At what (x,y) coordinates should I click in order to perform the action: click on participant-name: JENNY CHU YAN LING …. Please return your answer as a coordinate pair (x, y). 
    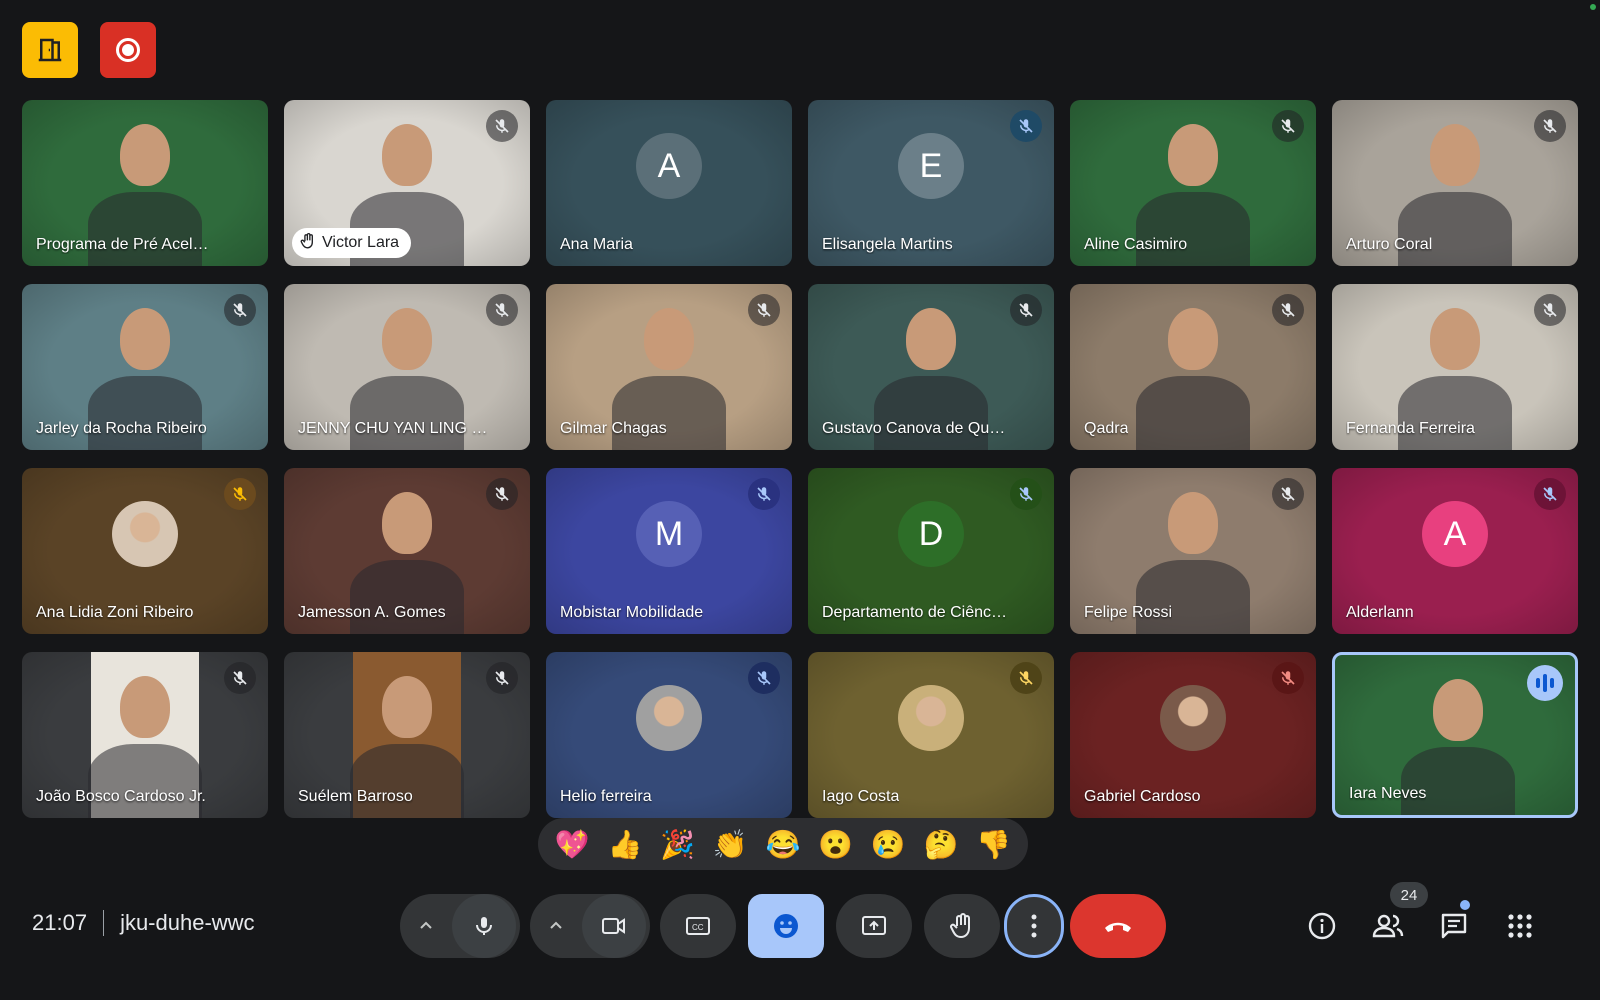
    Looking at the image, I should click on (393, 428).